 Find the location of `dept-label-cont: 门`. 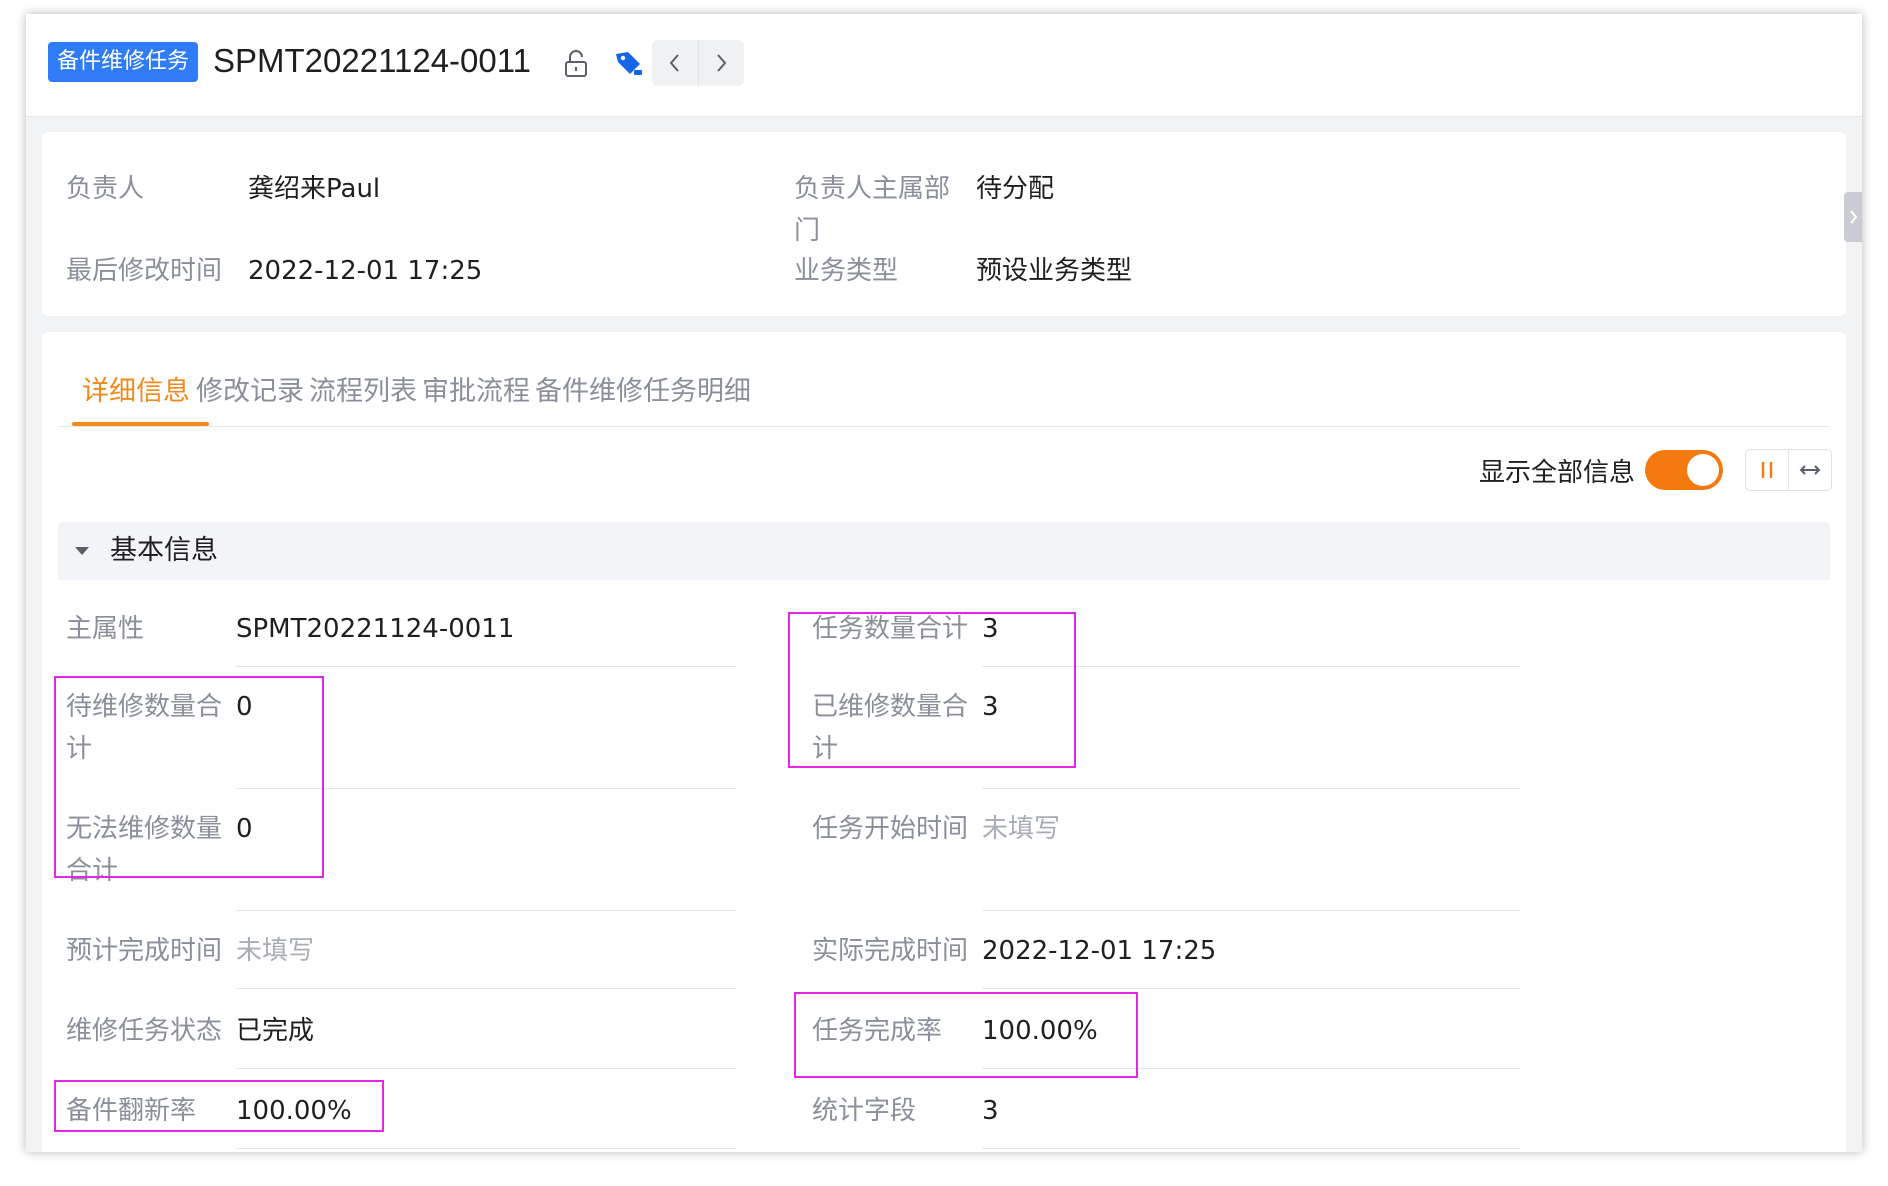

dept-label-cont: 门 is located at coordinates (807, 231).